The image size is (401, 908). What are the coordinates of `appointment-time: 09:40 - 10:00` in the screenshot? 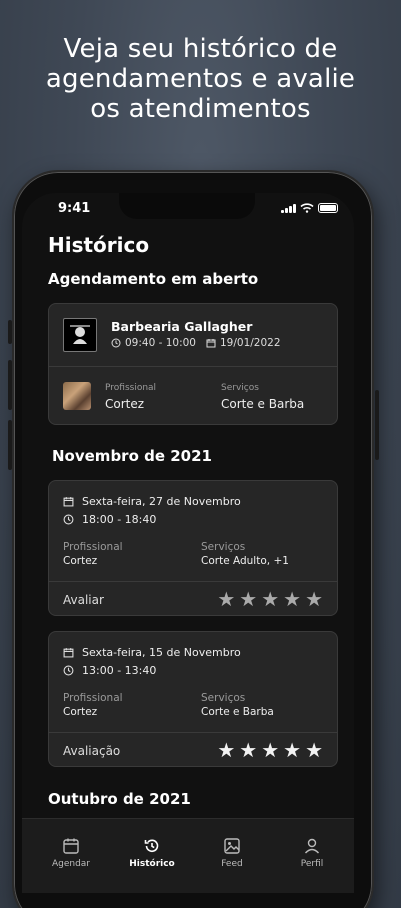 It's located at (160, 343).